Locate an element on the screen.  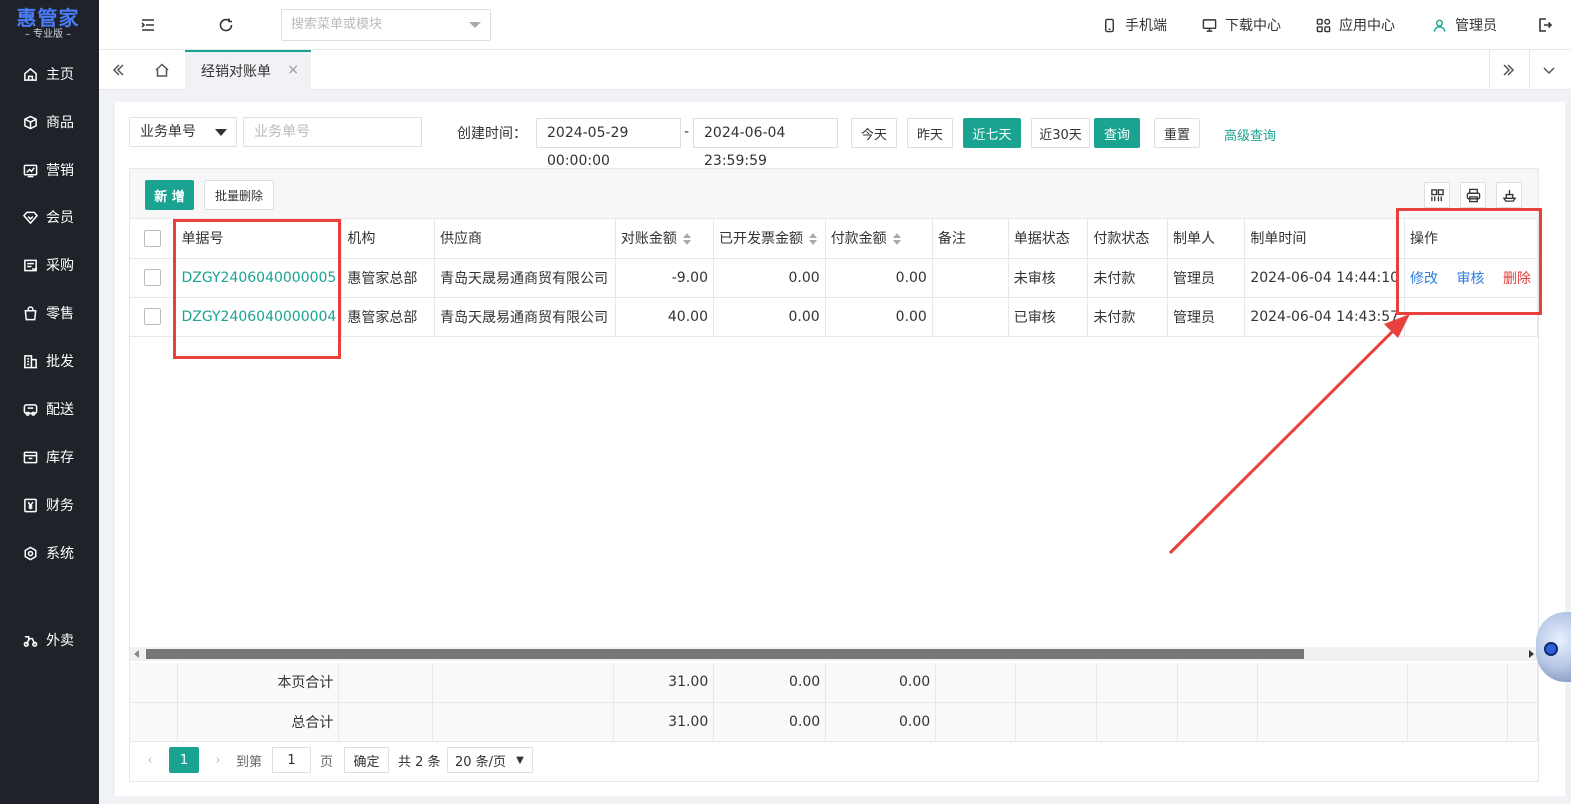
header-invoiced-label: 已开发票金额 is located at coordinates (760, 239).